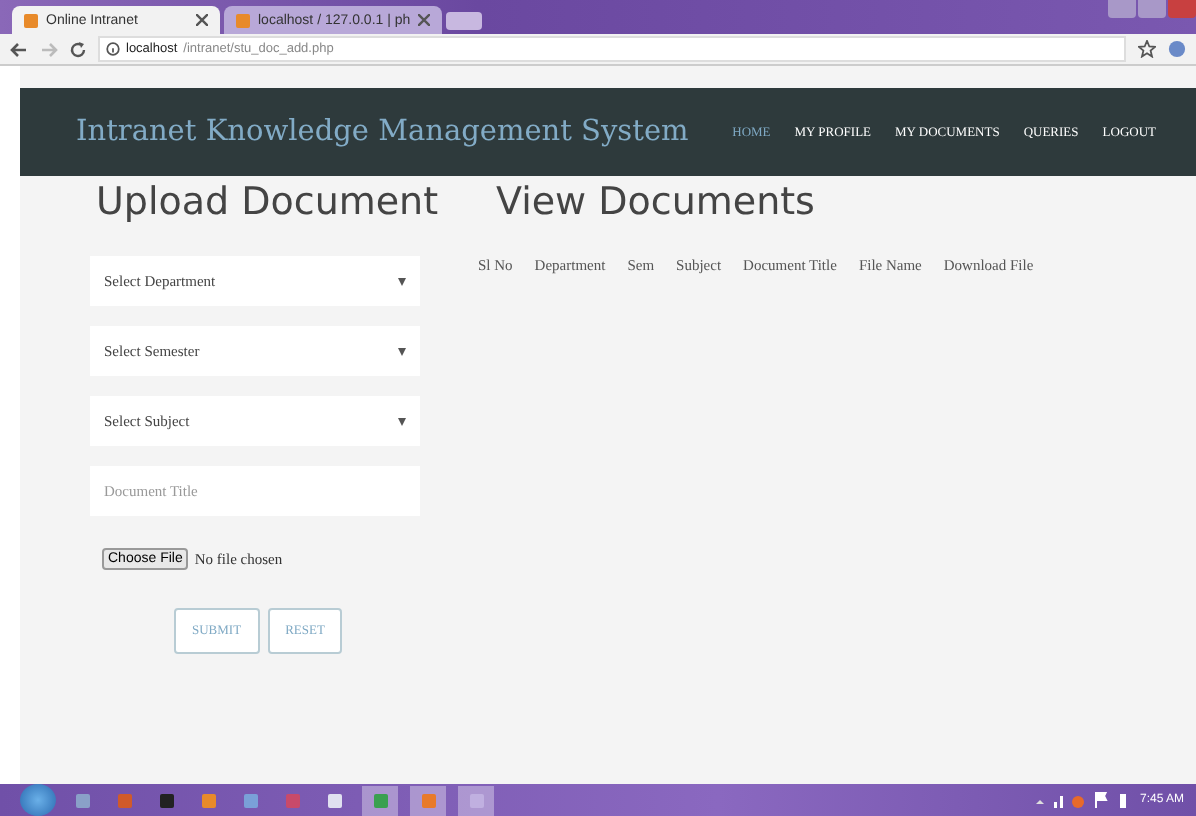 This screenshot has width=1196, height=816. I want to click on new-tab-button, so click(464, 21).